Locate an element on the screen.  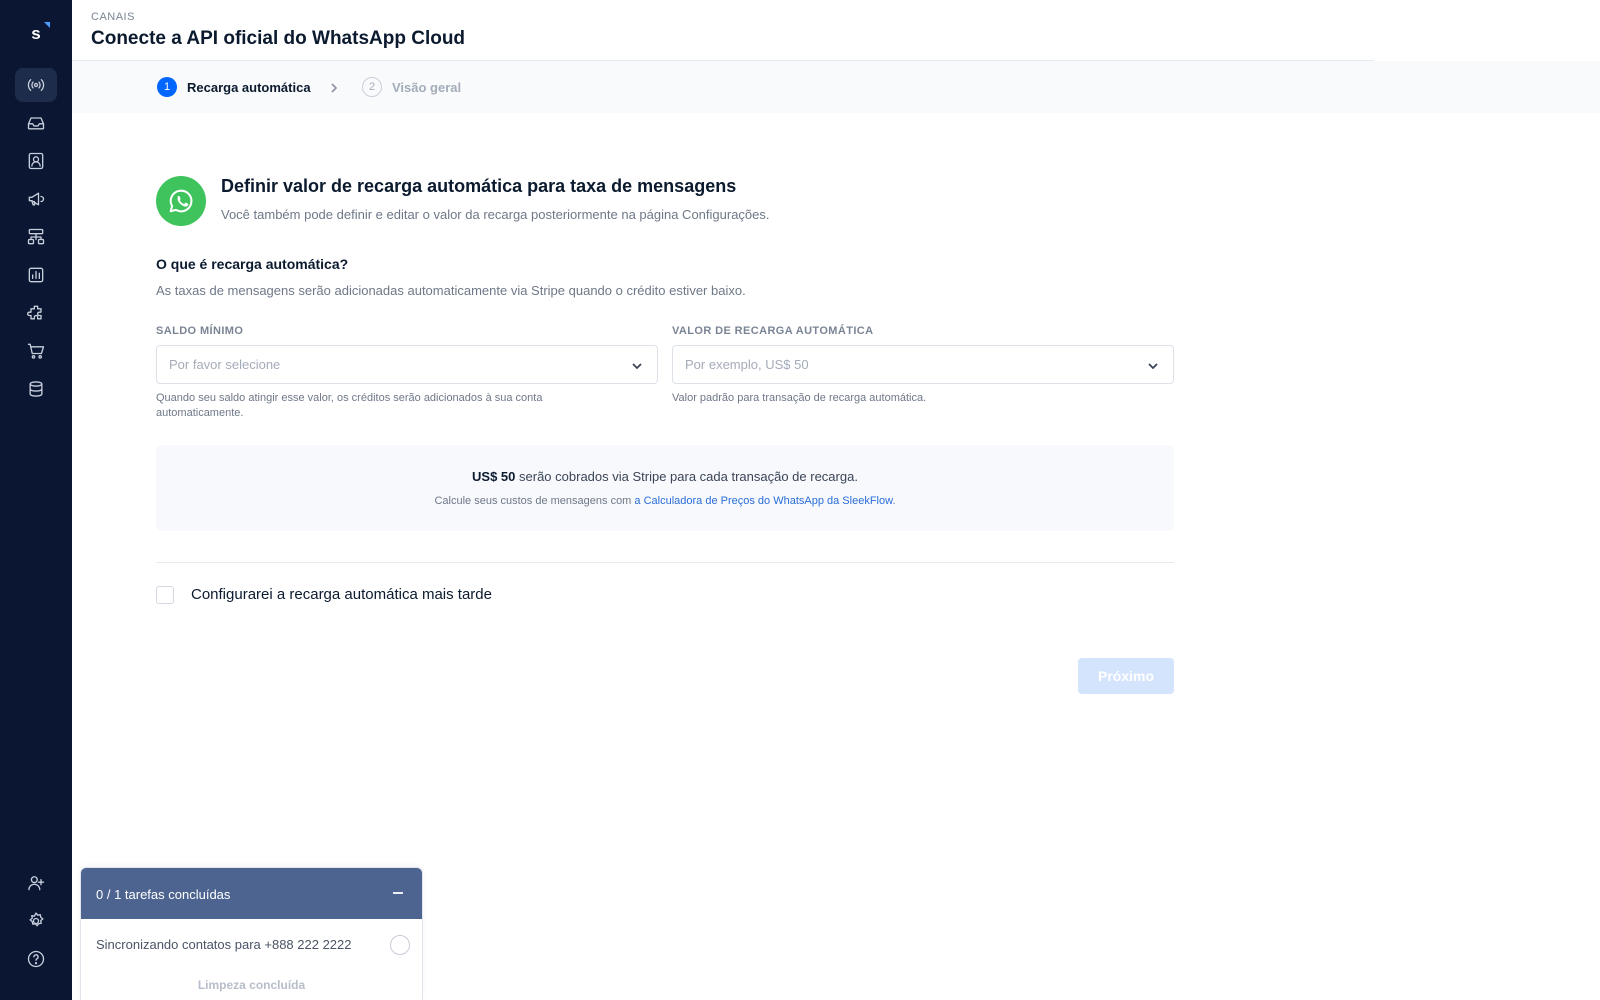
topup-value-label: VALOR DE RECARGA AUTOMÁTICA is located at coordinates (773, 331).